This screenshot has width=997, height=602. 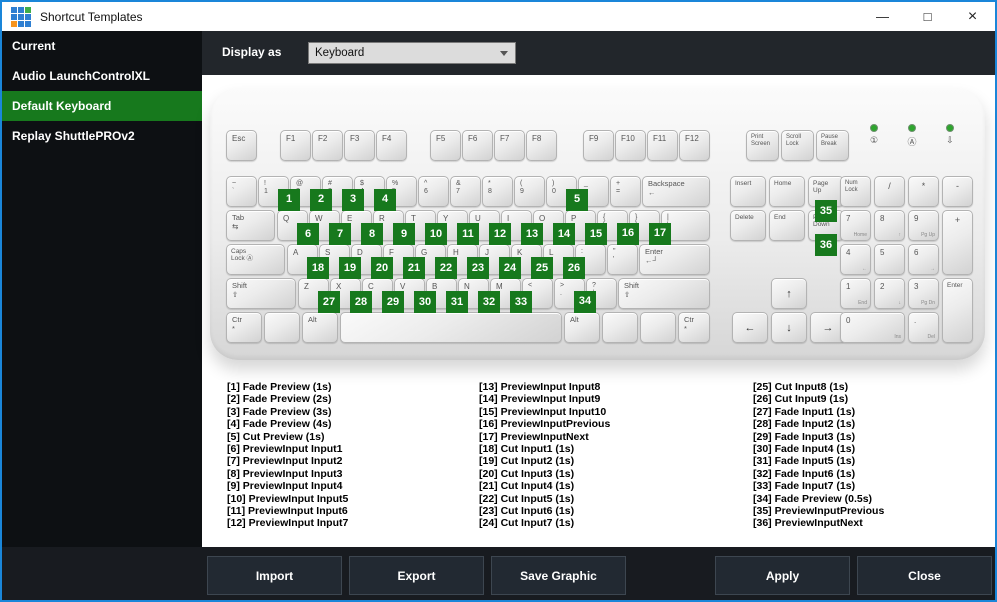 What do you see at coordinates (889, 293) in the screenshot?
I see `key-numpad-2: 2 ↓` at bounding box center [889, 293].